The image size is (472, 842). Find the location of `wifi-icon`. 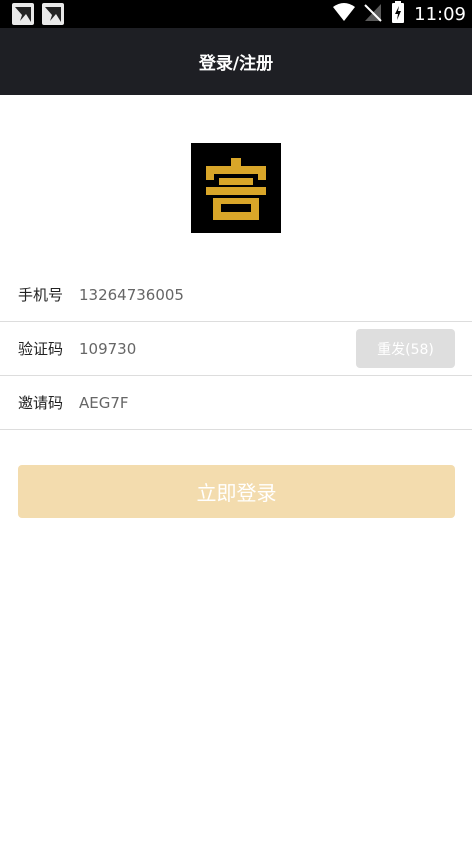

wifi-icon is located at coordinates (344, 14).